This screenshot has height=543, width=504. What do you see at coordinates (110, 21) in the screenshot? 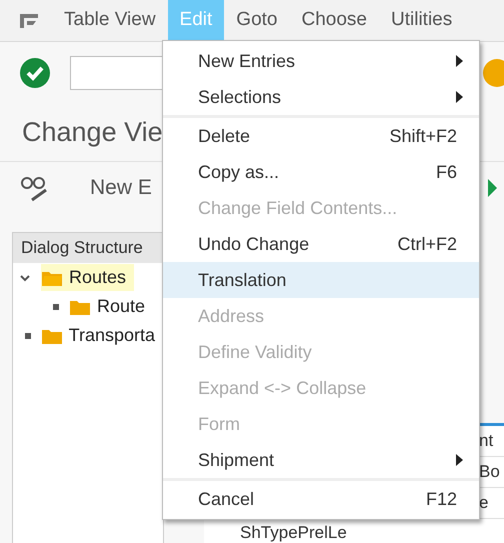
I see `menu-bar-item: Table View` at bounding box center [110, 21].